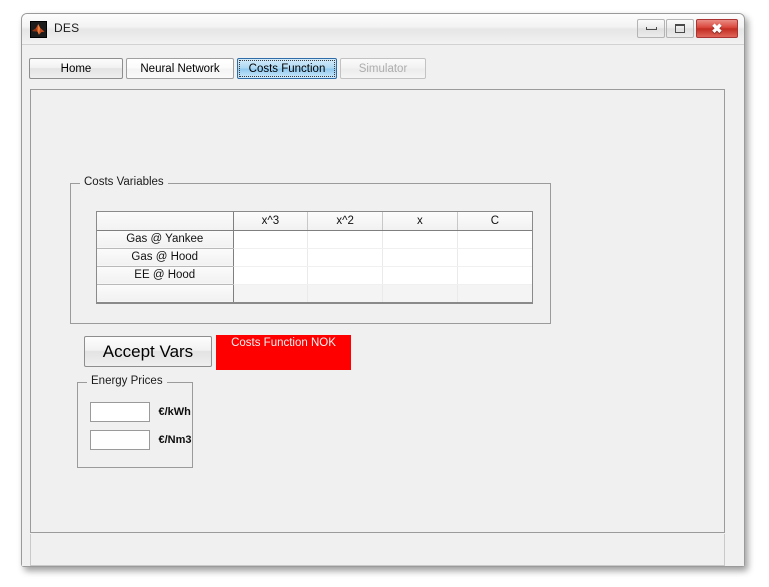  Describe the element at coordinates (283, 343) in the screenshot. I see `status-badge-label: Costs Function NOK` at that location.